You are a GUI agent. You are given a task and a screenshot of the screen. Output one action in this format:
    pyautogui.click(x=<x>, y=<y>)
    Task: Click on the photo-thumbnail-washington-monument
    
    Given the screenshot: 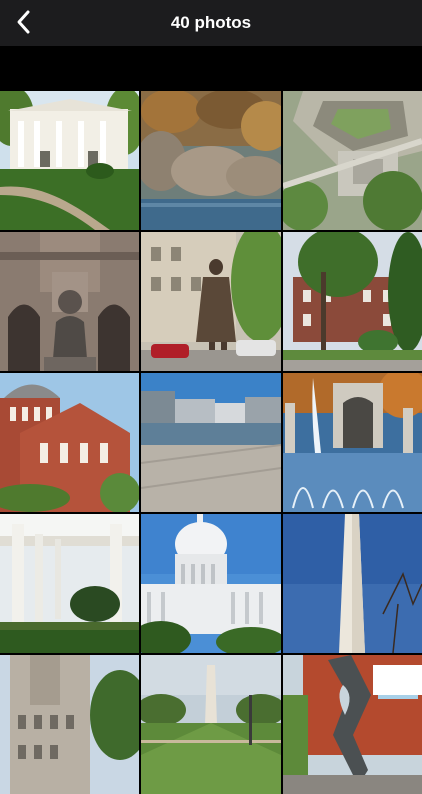 What is the action you would take?
    pyautogui.click(x=352, y=583)
    